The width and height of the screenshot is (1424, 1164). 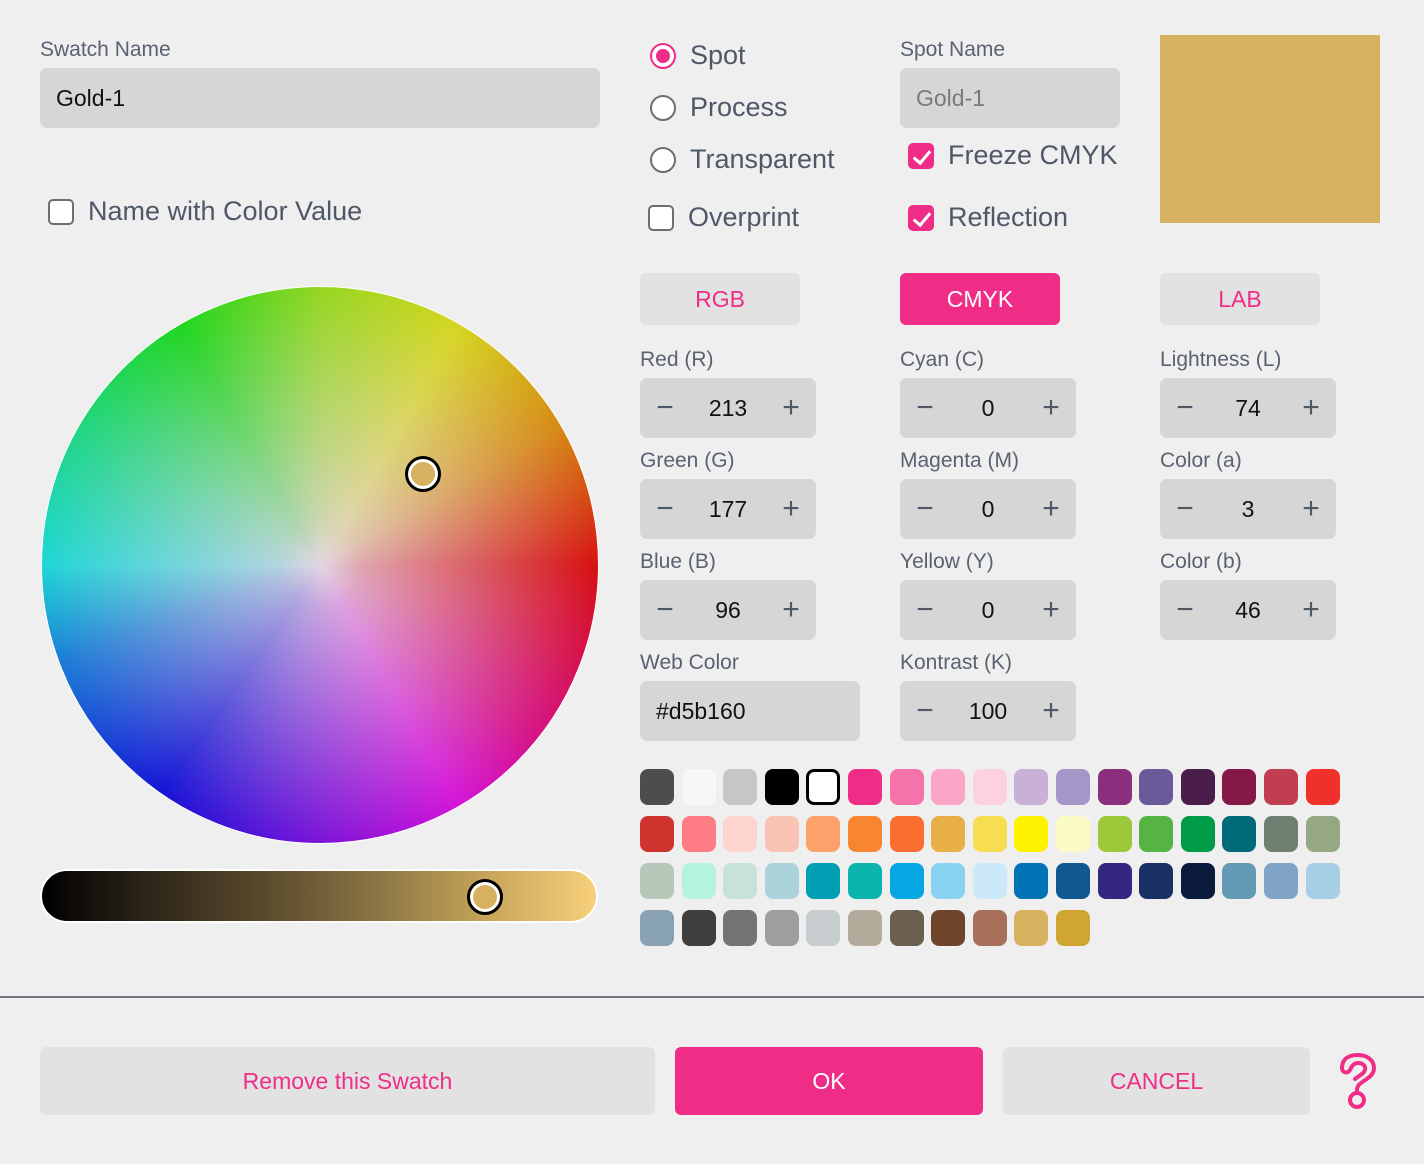 What do you see at coordinates (750, 711) in the screenshot?
I see `web-color-input: #d5b160` at bounding box center [750, 711].